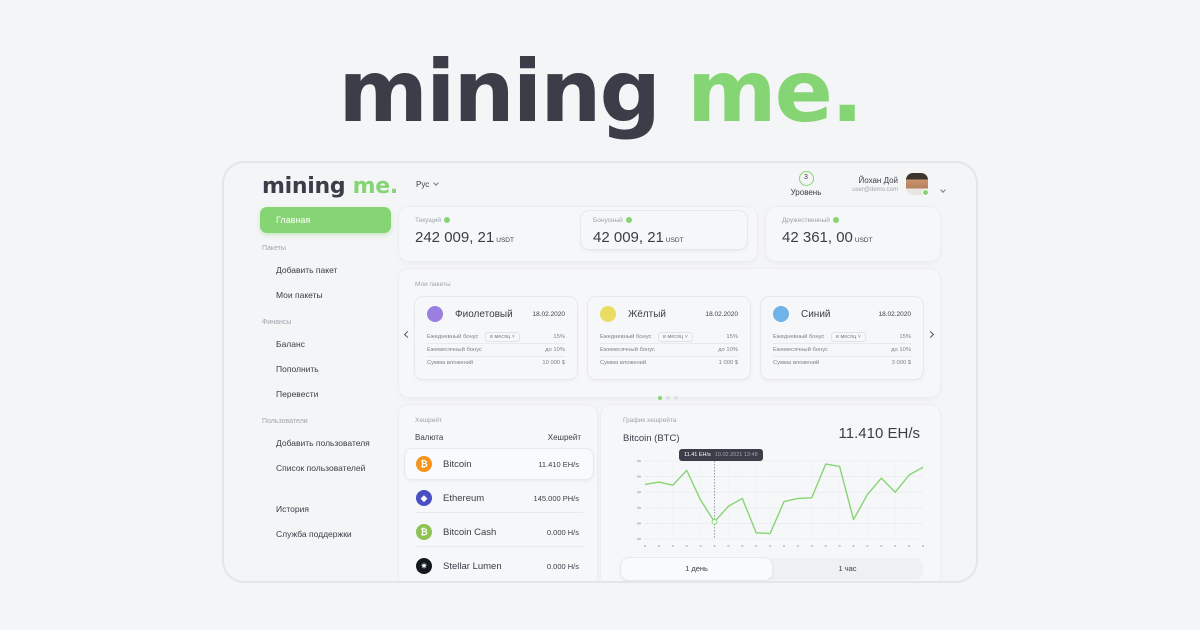 This screenshot has width=1200, height=630. I want to click on balance-bonus-value: 42 009, 21, so click(628, 237).